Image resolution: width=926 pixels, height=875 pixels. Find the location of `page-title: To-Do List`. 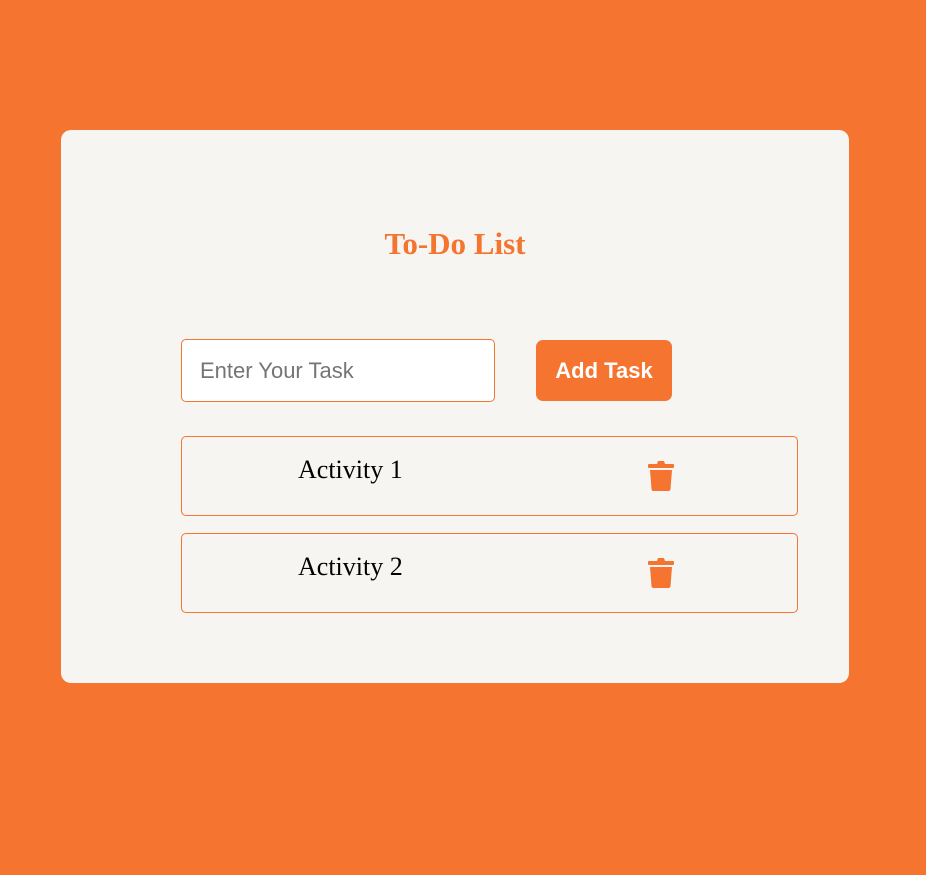

page-title: To-Do List is located at coordinates (455, 243).